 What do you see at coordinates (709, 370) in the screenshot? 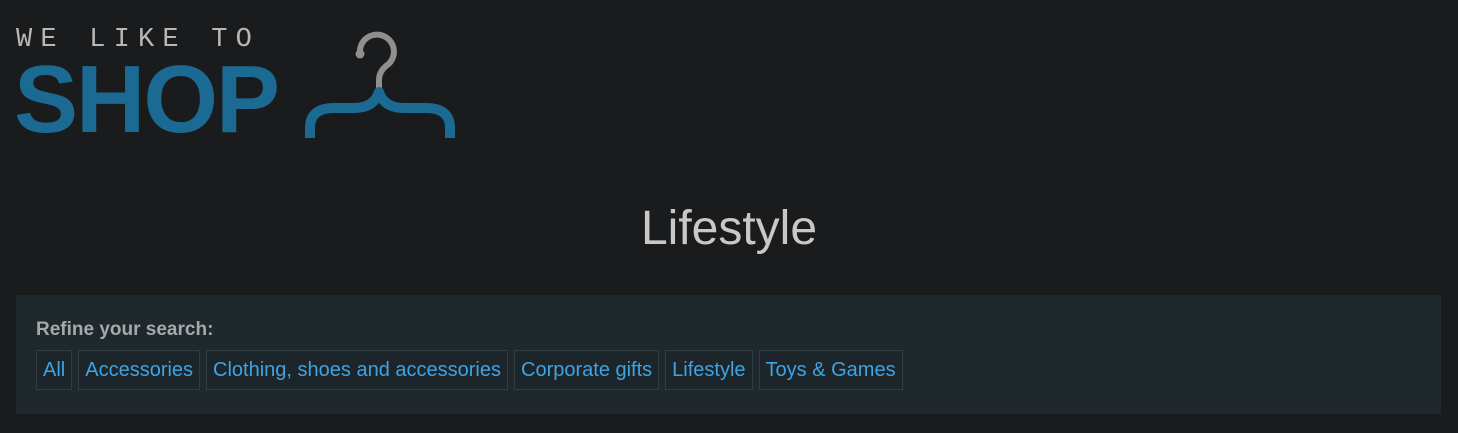
I see `filter-lifestyle: Lifestyle` at bounding box center [709, 370].